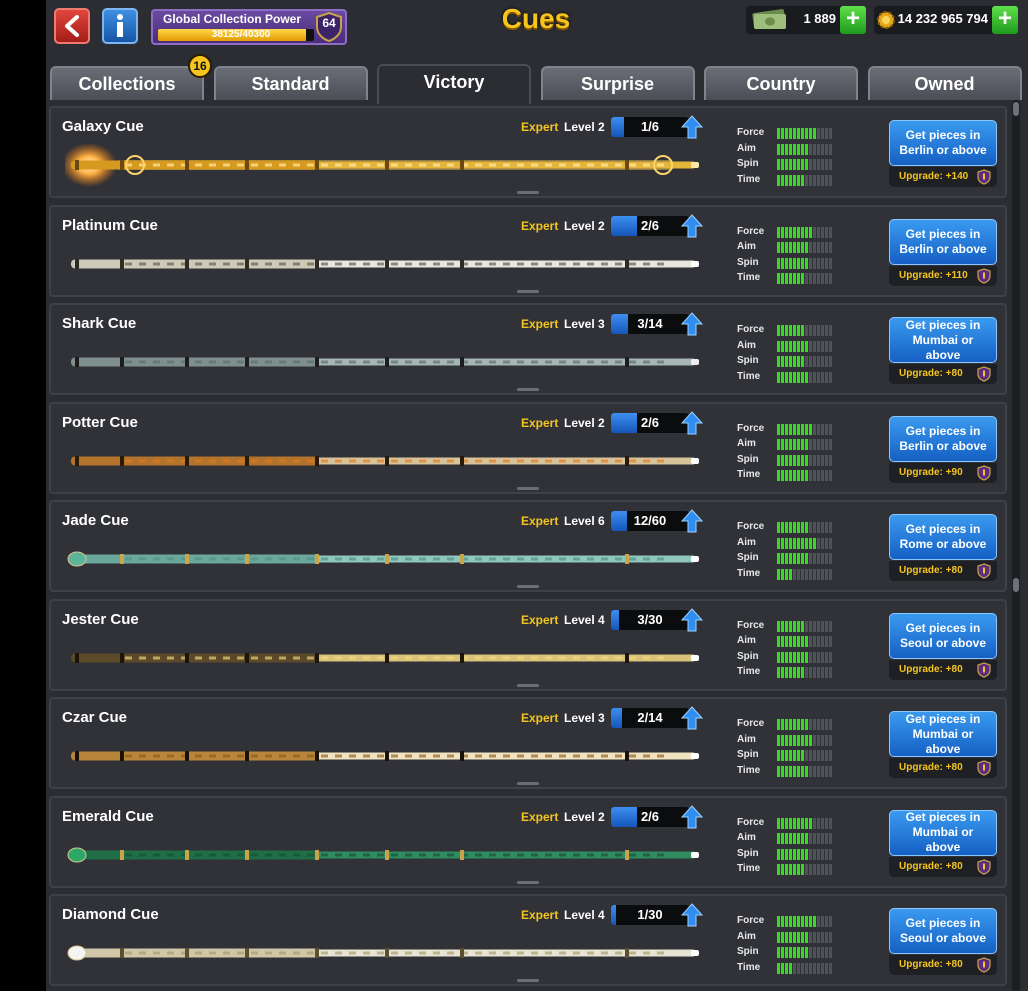  Describe the element at coordinates (853, 20) in the screenshot. I see `add-cash-button: +` at that location.